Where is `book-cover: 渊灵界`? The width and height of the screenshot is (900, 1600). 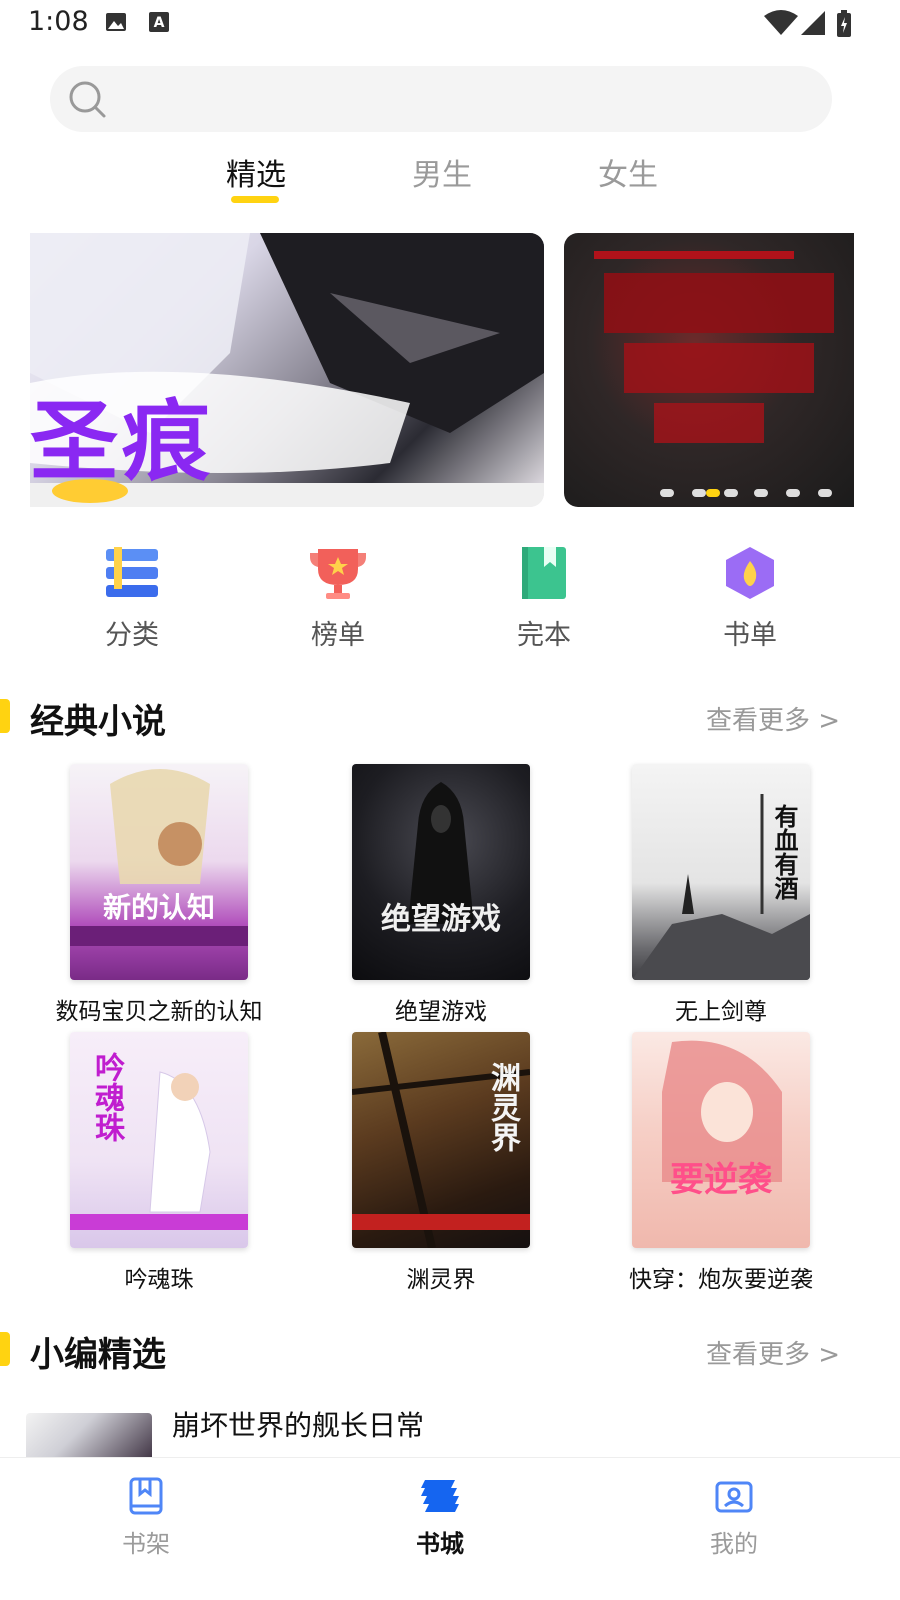 book-cover: 渊灵界 is located at coordinates (441, 1140).